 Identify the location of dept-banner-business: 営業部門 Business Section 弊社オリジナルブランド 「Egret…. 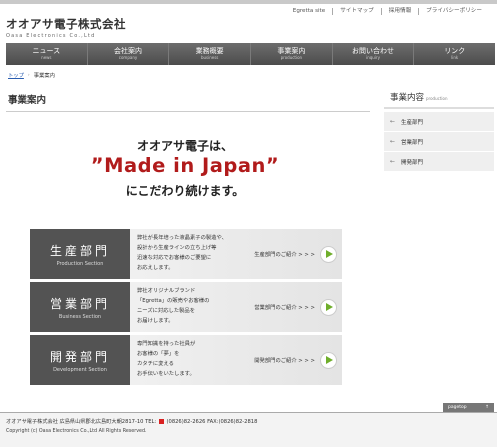
(186, 307).